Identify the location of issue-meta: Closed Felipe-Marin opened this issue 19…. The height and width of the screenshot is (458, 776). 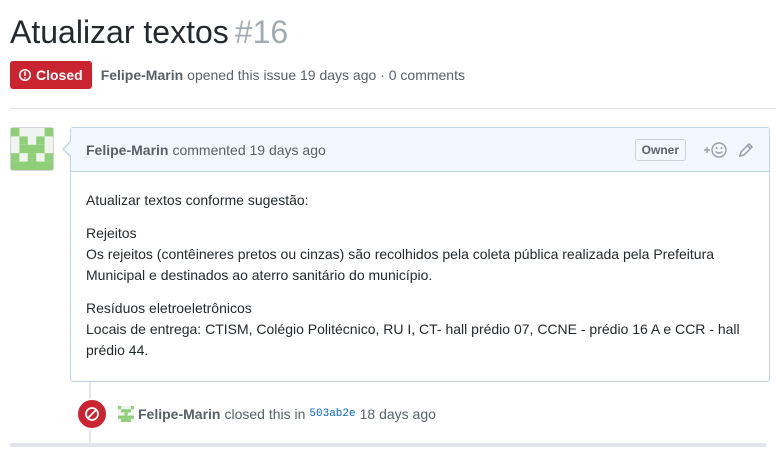
(237, 75).